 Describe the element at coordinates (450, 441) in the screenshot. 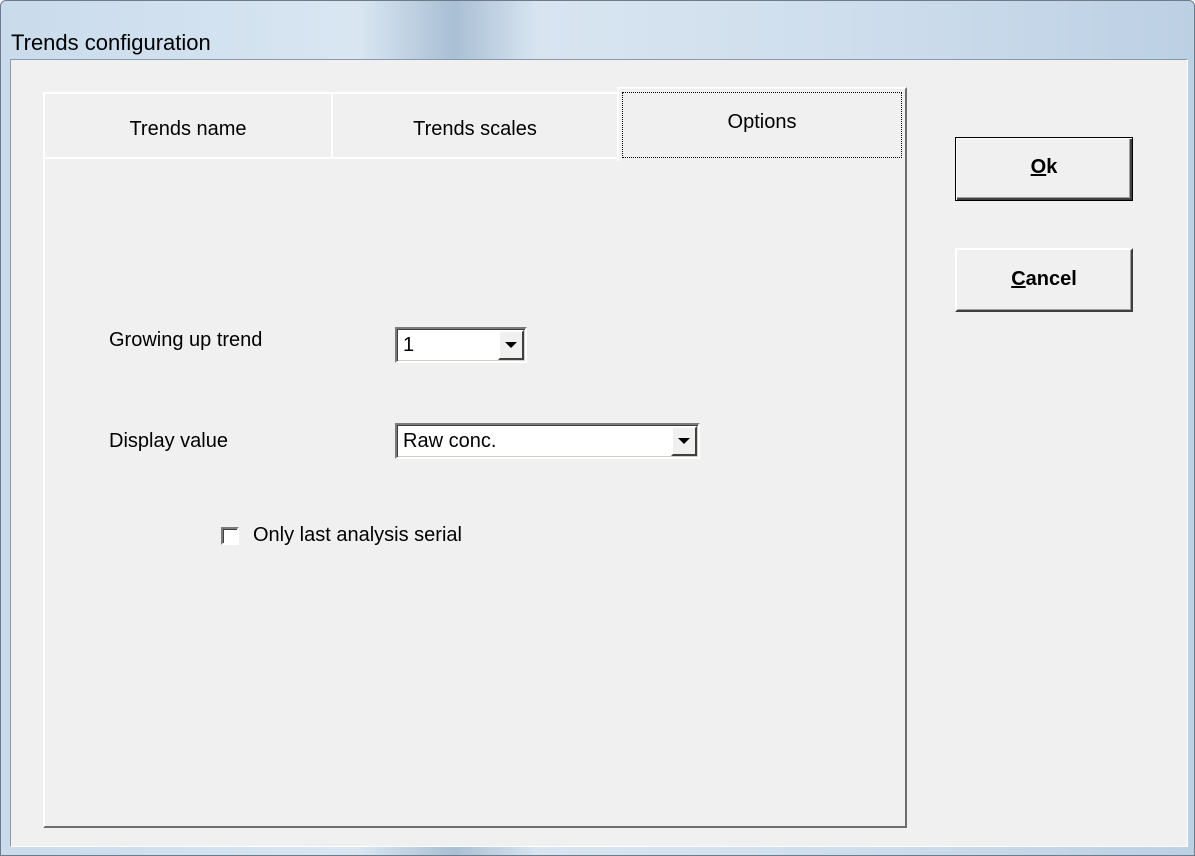

I see `display-value-value: Raw conc.` at that location.